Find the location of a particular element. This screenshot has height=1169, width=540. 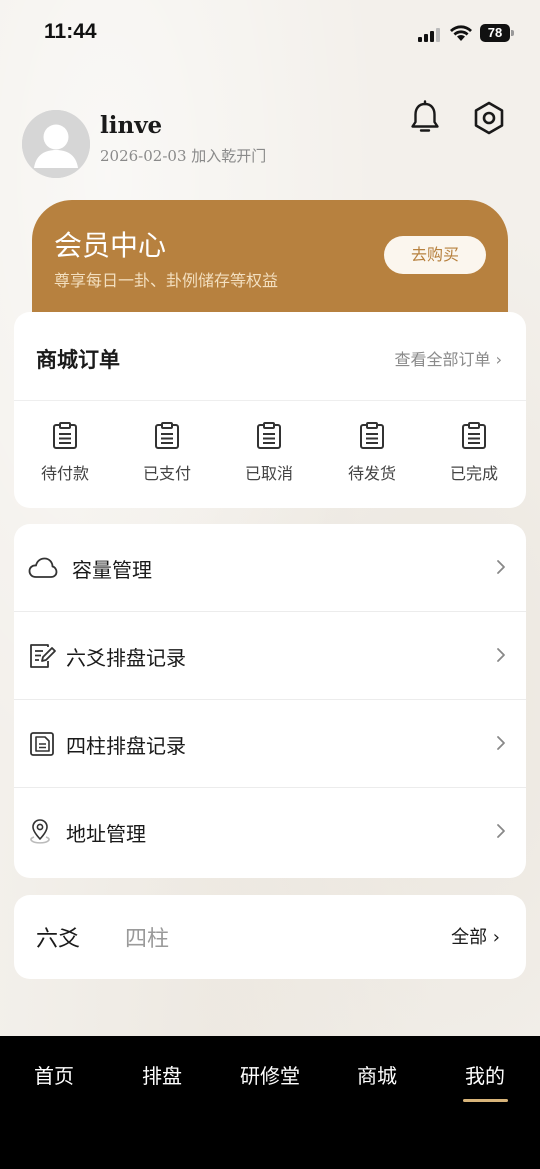

member-center-title: 会员中心 is located at coordinates (110, 245).